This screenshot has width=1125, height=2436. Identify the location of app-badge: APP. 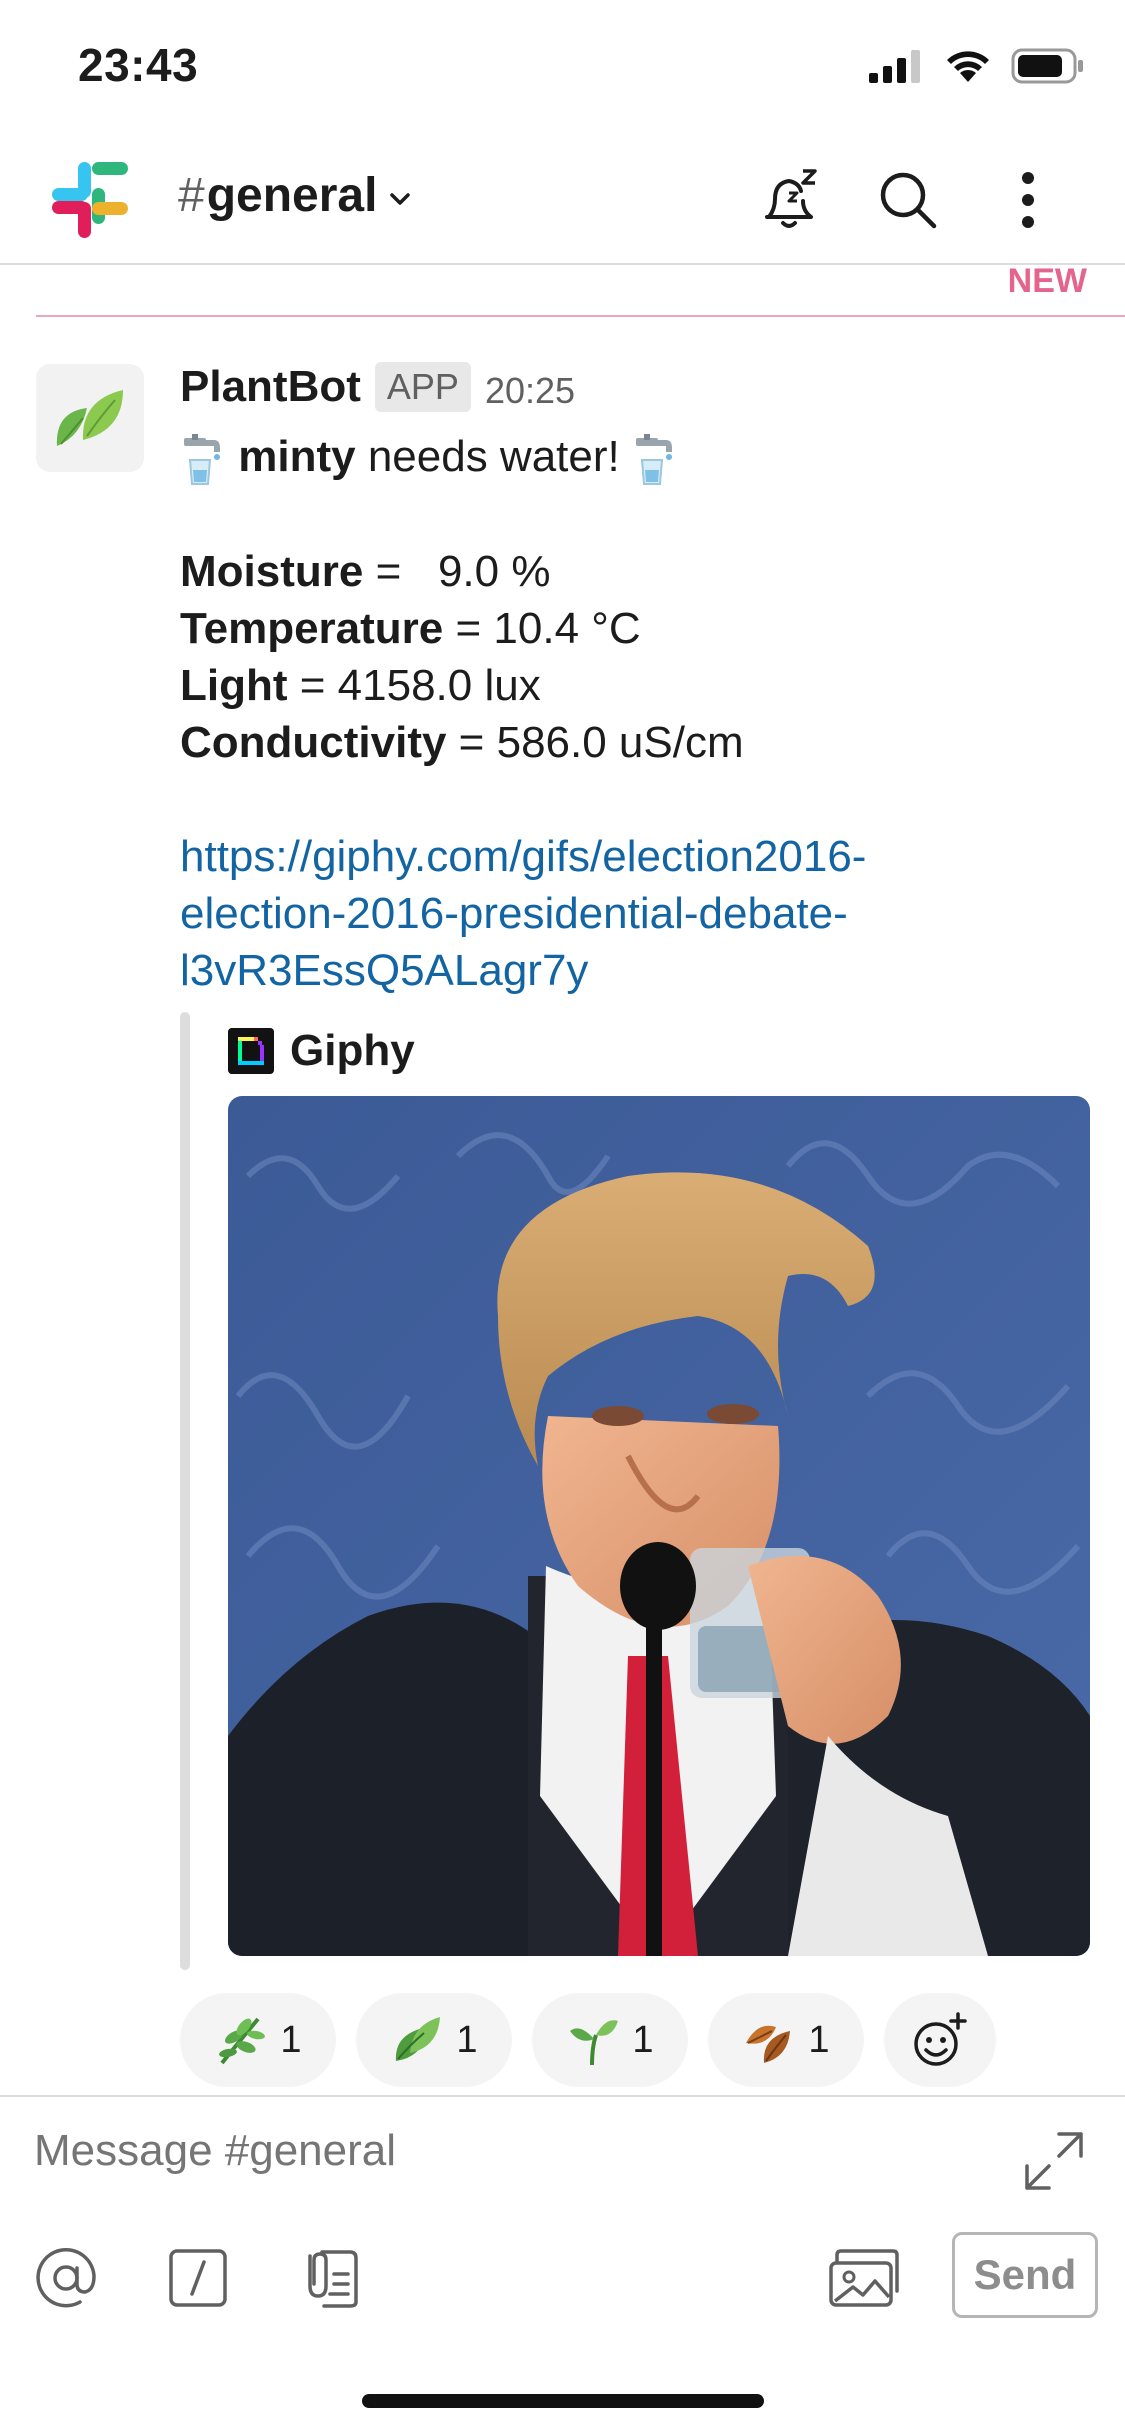
(422, 387).